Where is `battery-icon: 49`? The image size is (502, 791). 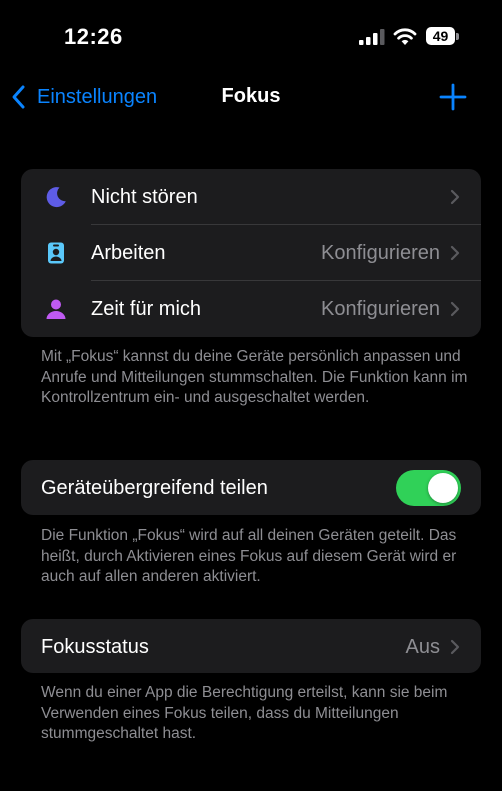 battery-icon: 49 is located at coordinates (440, 36).